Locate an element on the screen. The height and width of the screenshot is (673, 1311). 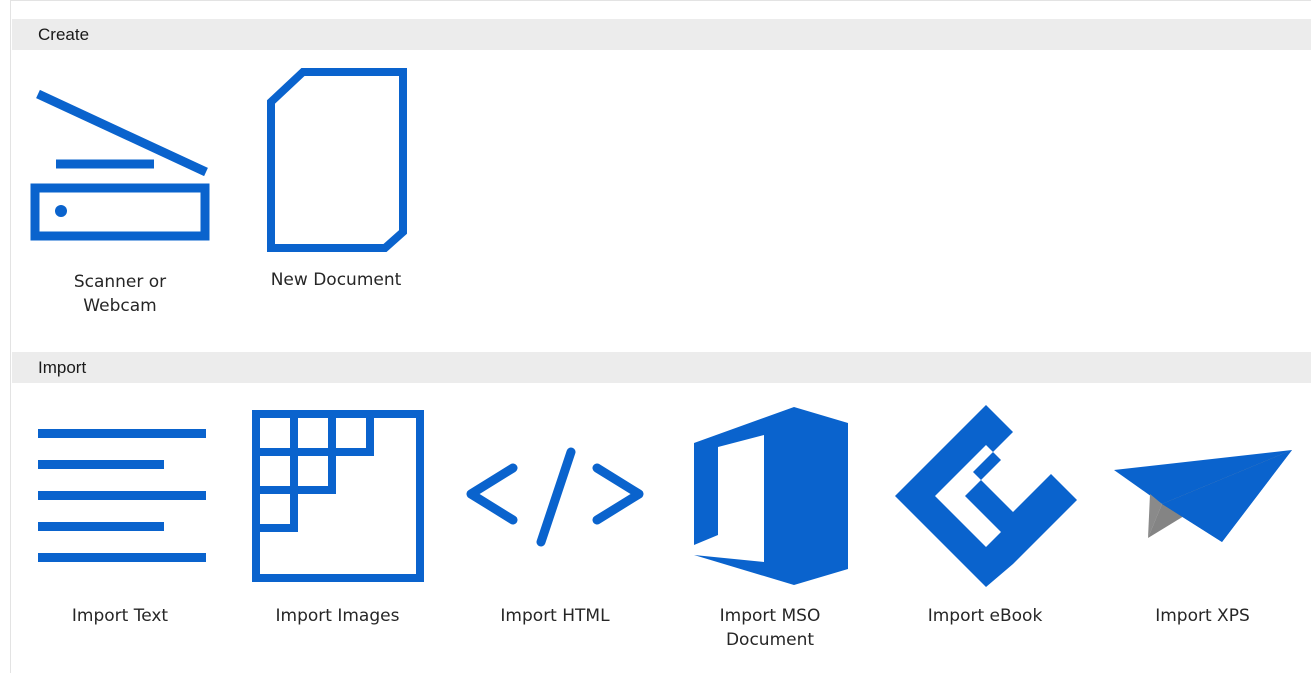
left-divider is located at coordinates (10, 336).